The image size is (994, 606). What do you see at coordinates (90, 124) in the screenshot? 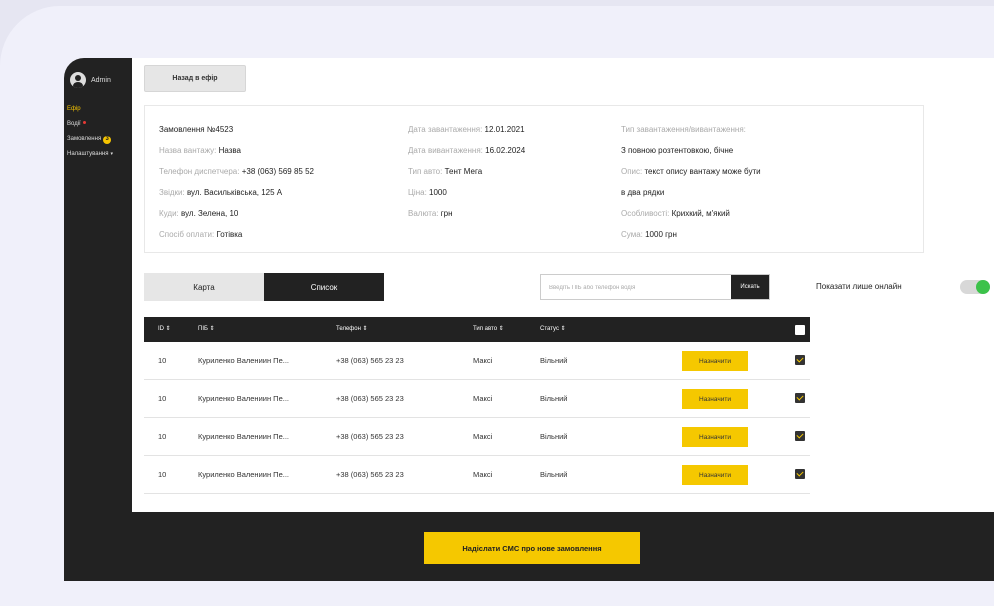
I see `sidebar-item-drivers: Водії` at bounding box center [90, 124].